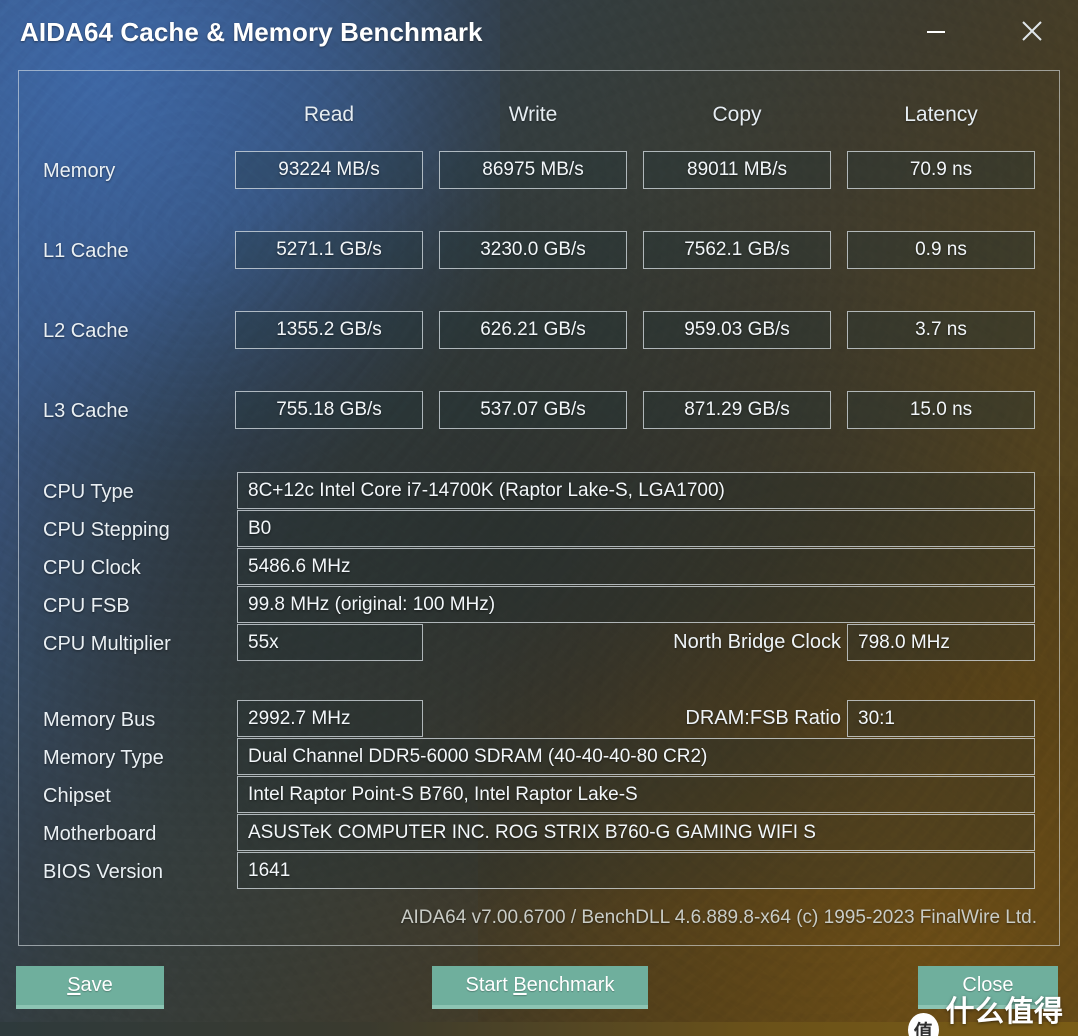 The width and height of the screenshot is (1078, 1036). I want to click on column-header-copy: Copy, so click(737, 114).